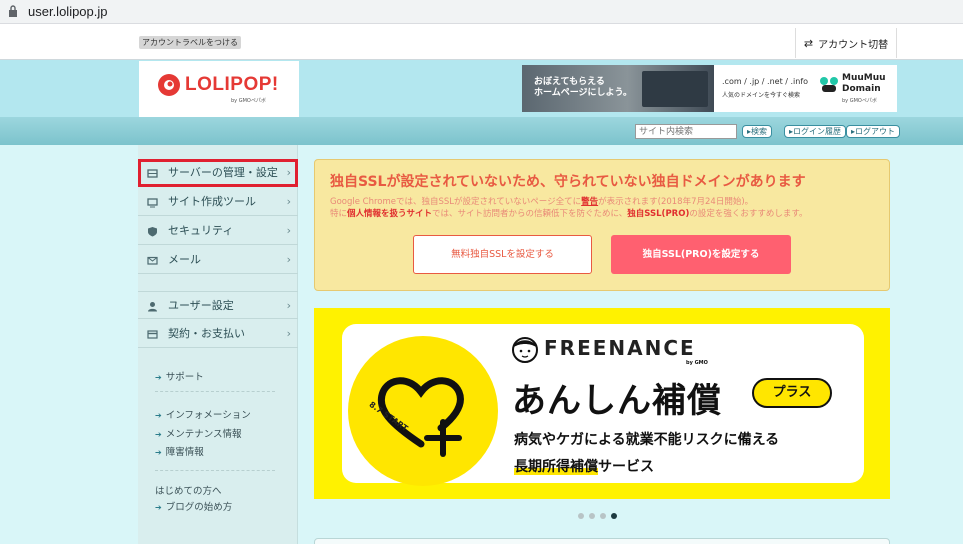  I want to click on homepage-ad-banner: おぼえてもらえる ホームページにしよう。, so click(618, 88).